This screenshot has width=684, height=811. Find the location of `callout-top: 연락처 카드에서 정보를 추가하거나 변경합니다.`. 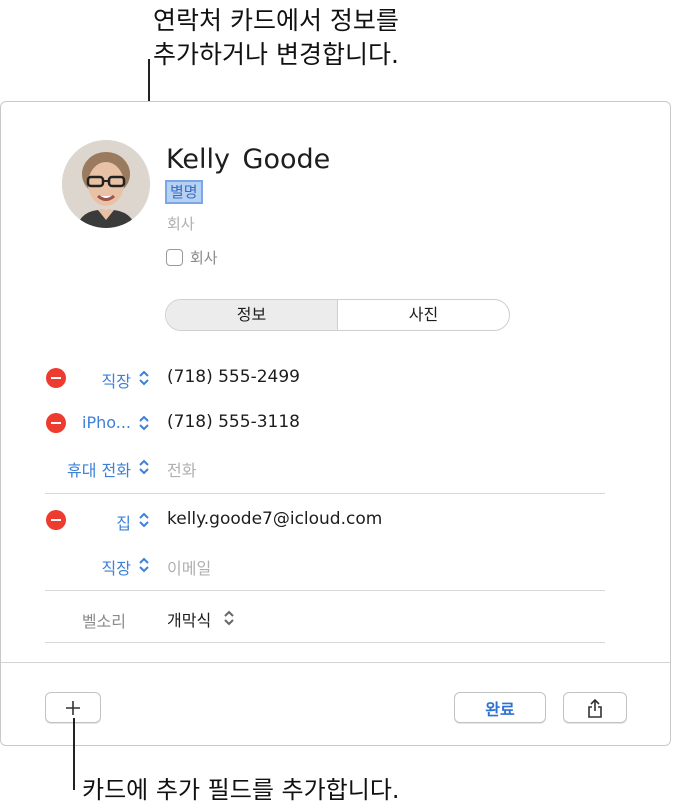

callout-top: 연락처 카드에서 정보를 추가하거나 변경합니다. is located at coordinates (276, 38).